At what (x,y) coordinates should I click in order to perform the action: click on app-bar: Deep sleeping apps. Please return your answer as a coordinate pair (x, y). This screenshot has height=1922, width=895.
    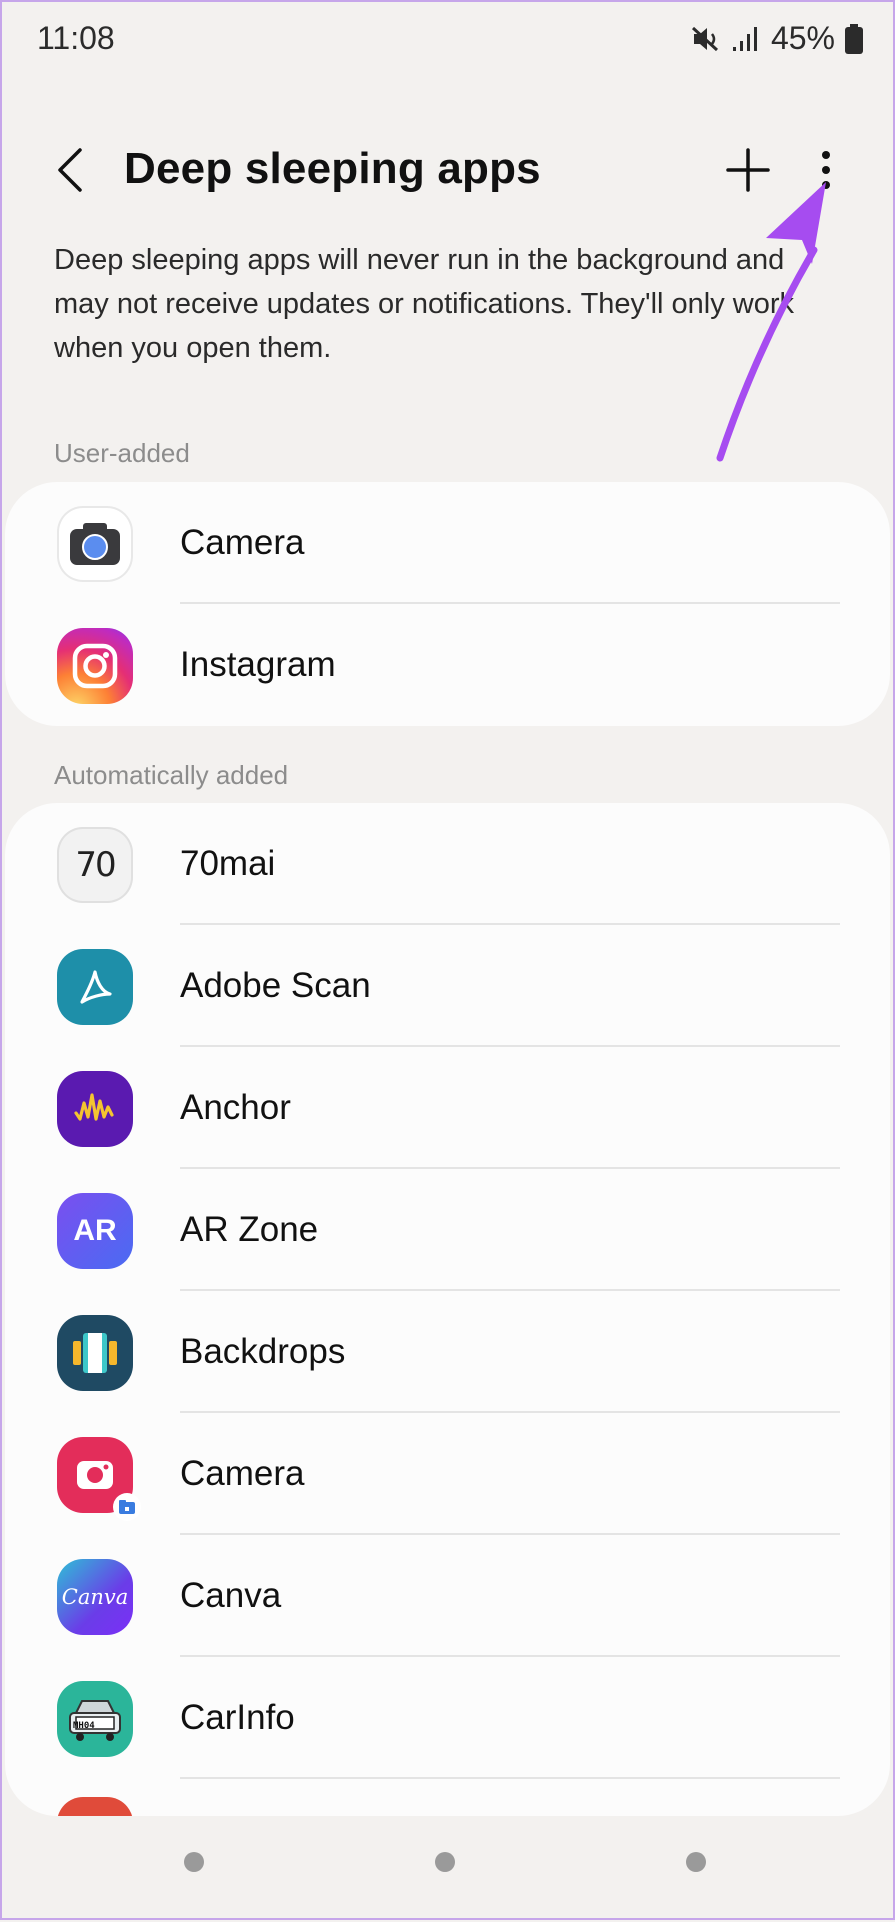
    Looking at the image, I should click on (447, 172).